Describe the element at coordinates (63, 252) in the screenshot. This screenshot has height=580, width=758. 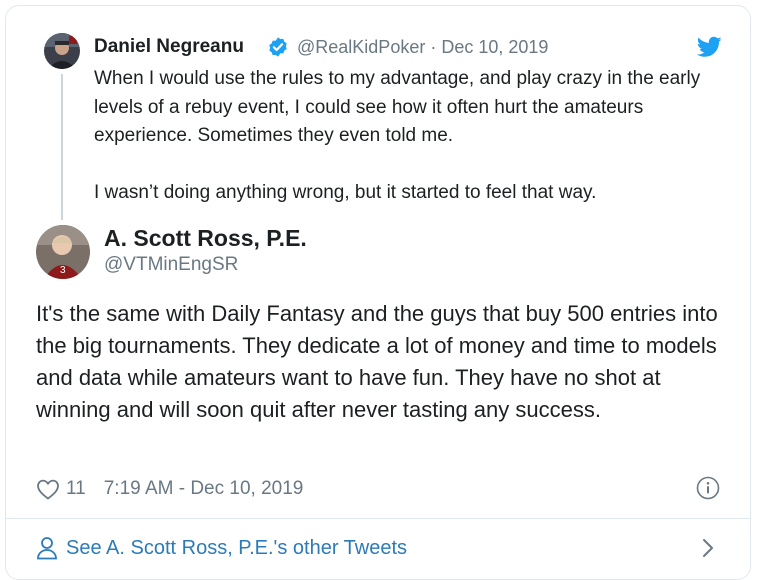
I see `main-author-avatar: 3` at that location.